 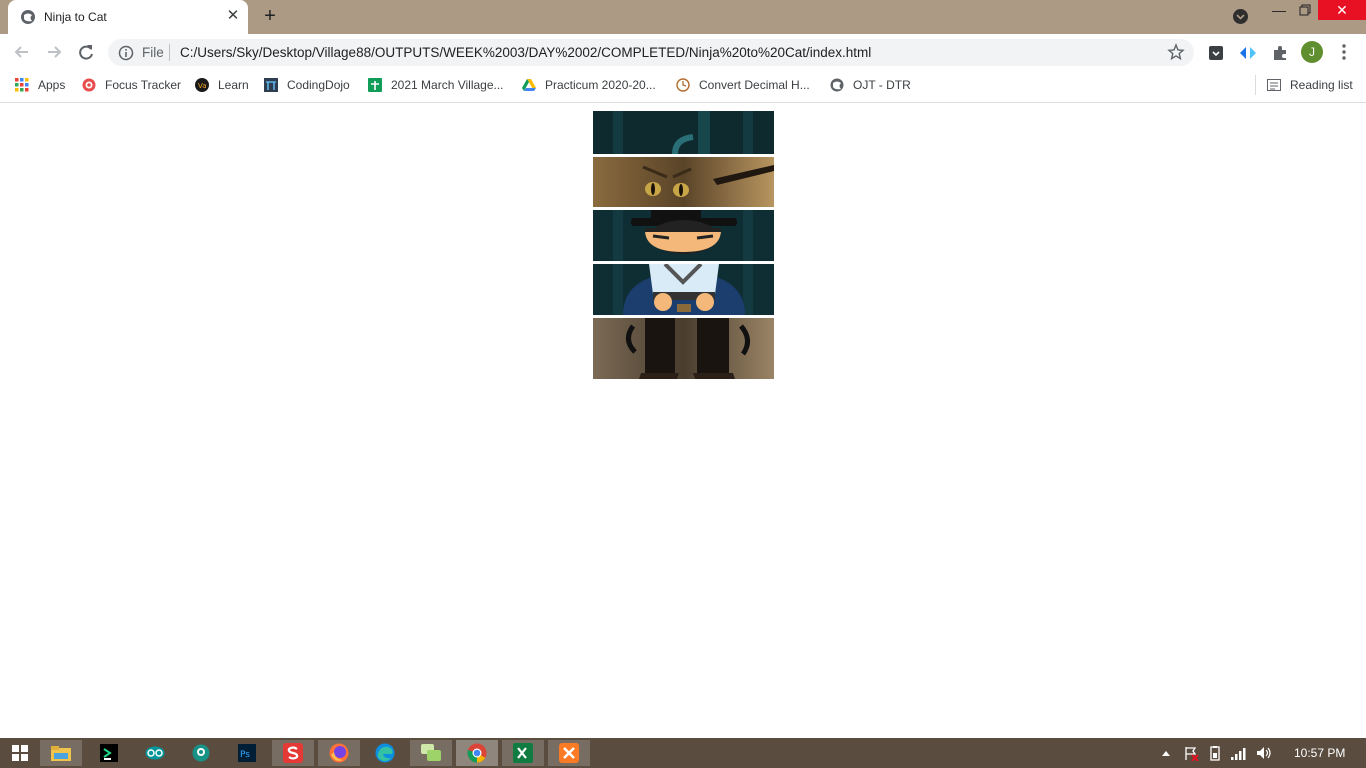 I want to click on drive-icon, so click(x=529, y=85).